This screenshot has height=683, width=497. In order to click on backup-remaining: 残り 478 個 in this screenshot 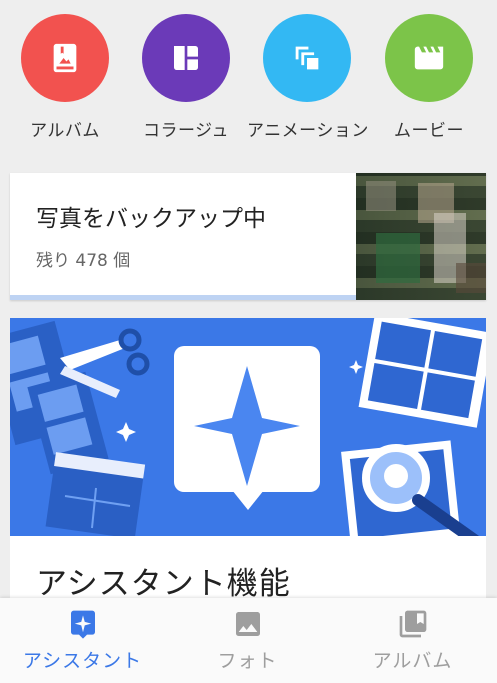, I will do `click(83, 261)`.